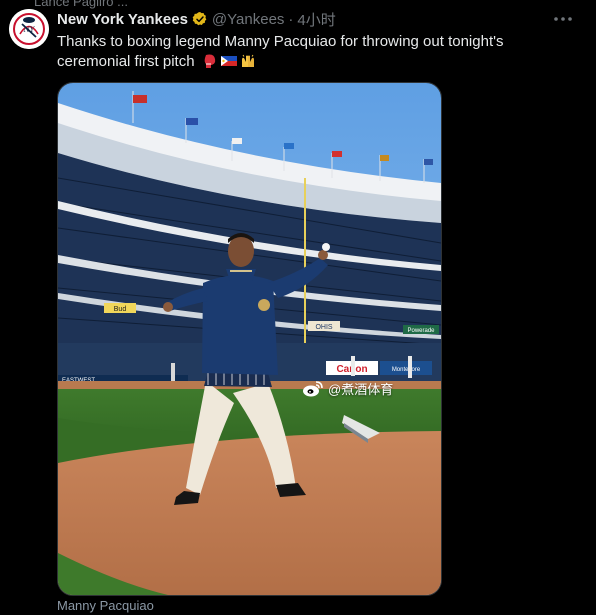  I want to click on tweet-header: New York Yankees @Yankees · 4小时, so click(196, 19).